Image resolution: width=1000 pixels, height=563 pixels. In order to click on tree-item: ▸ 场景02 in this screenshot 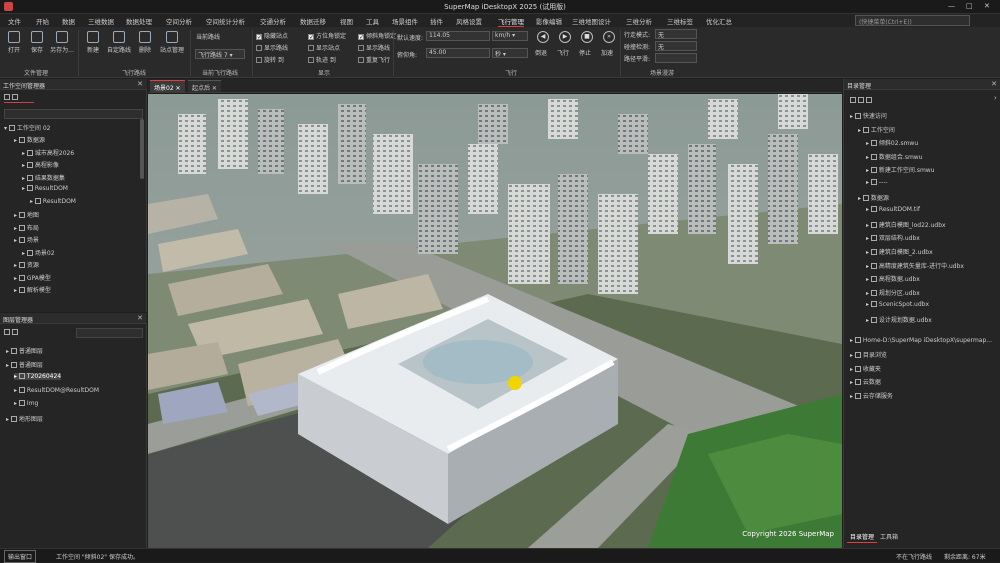, I will do `click(38, 252)`.